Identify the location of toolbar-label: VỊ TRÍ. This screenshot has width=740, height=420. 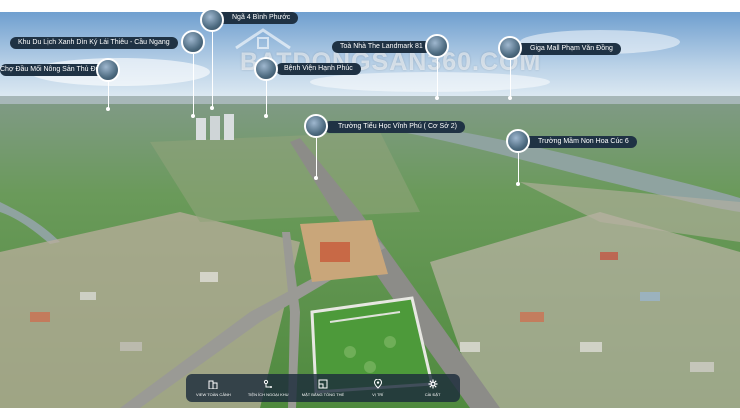
(378, 394).